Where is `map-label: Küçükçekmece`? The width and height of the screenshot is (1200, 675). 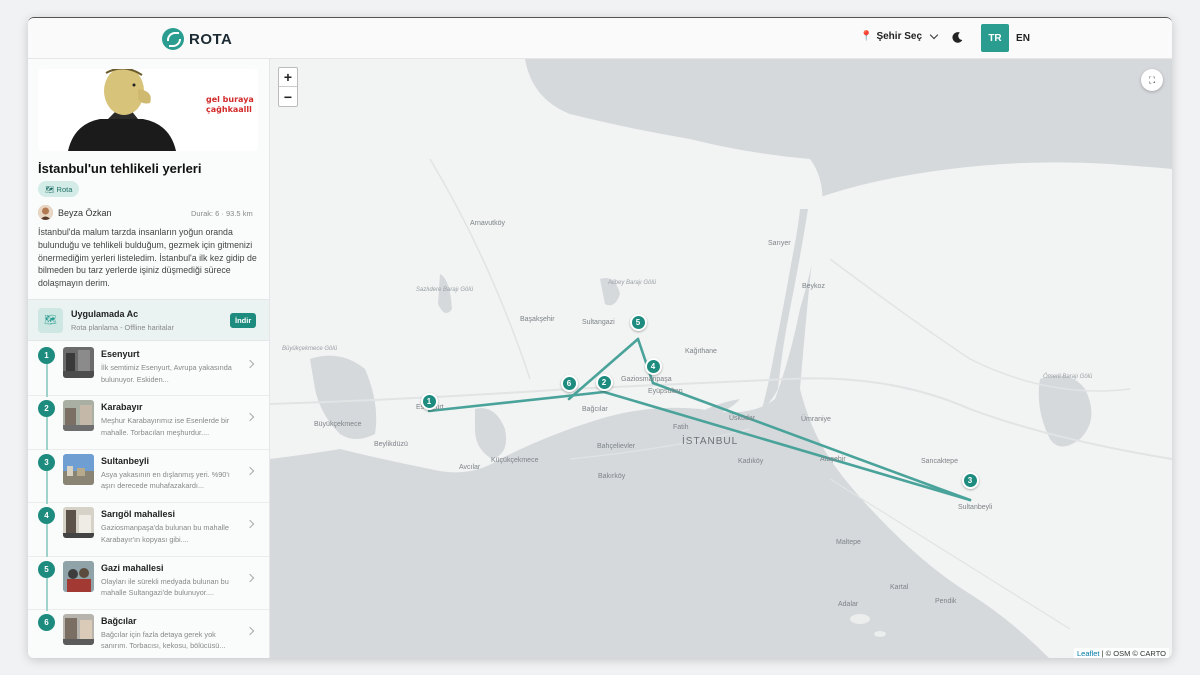
map-label: Küçükçekmece is located at coordinates (515, 460).